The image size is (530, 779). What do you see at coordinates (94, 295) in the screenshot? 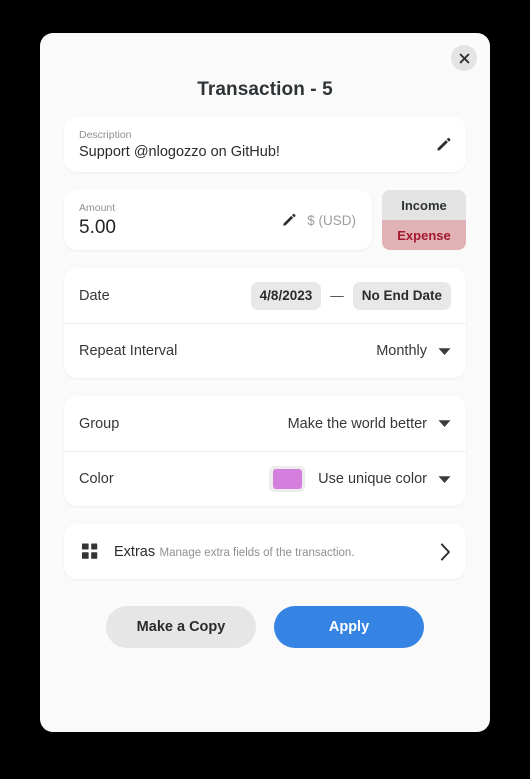
I see `date-label: Date` at bounding box center [94, 295].